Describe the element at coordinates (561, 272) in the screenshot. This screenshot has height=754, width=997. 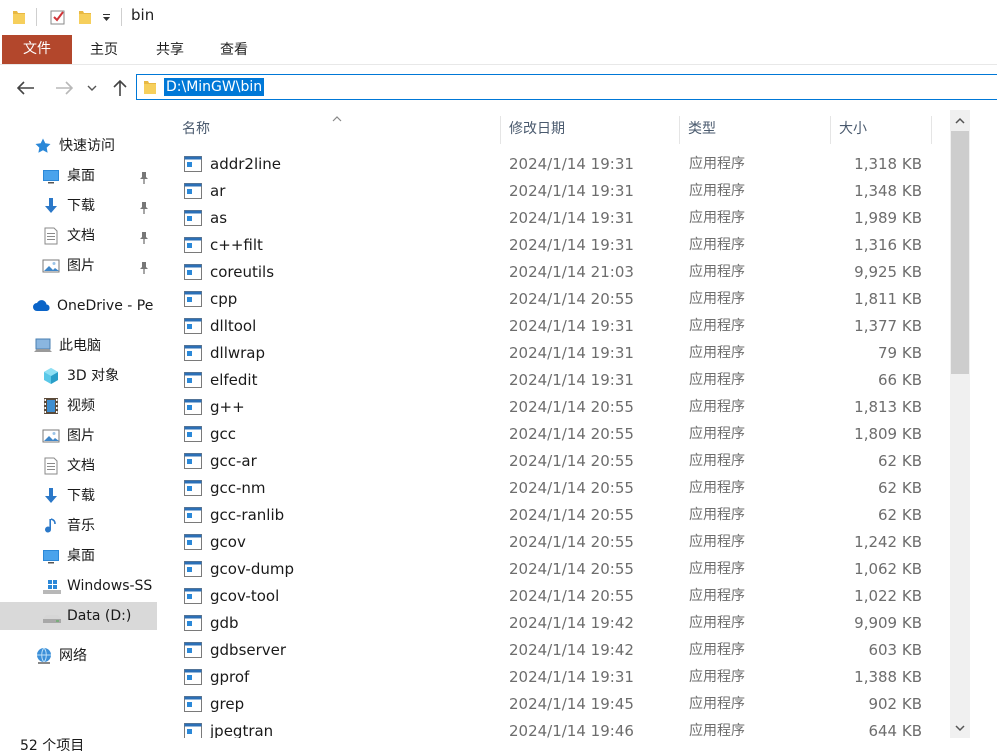
I see `file-row: coreutils 2024/1/14 21:03 应用程序 9,925 KB` at that location.